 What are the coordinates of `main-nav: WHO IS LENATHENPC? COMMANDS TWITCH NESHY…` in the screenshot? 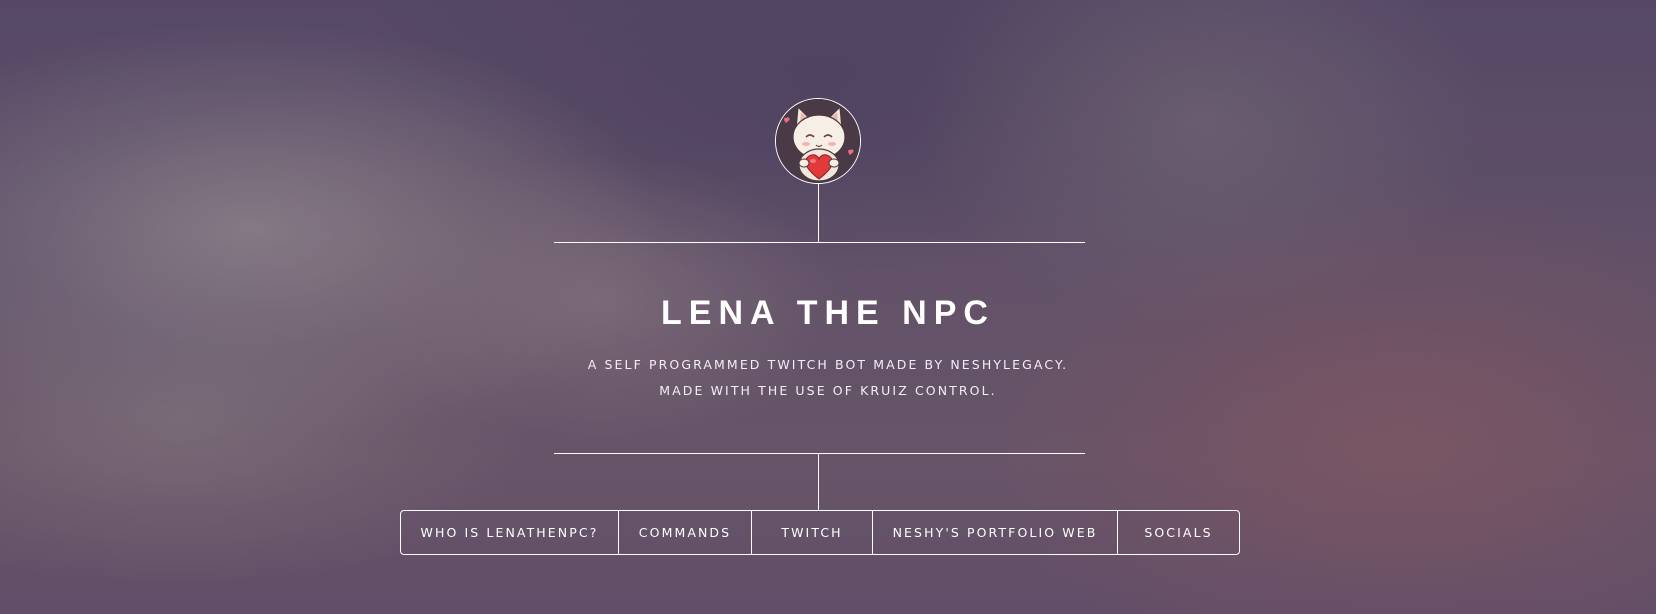 It's located at (820, 532).